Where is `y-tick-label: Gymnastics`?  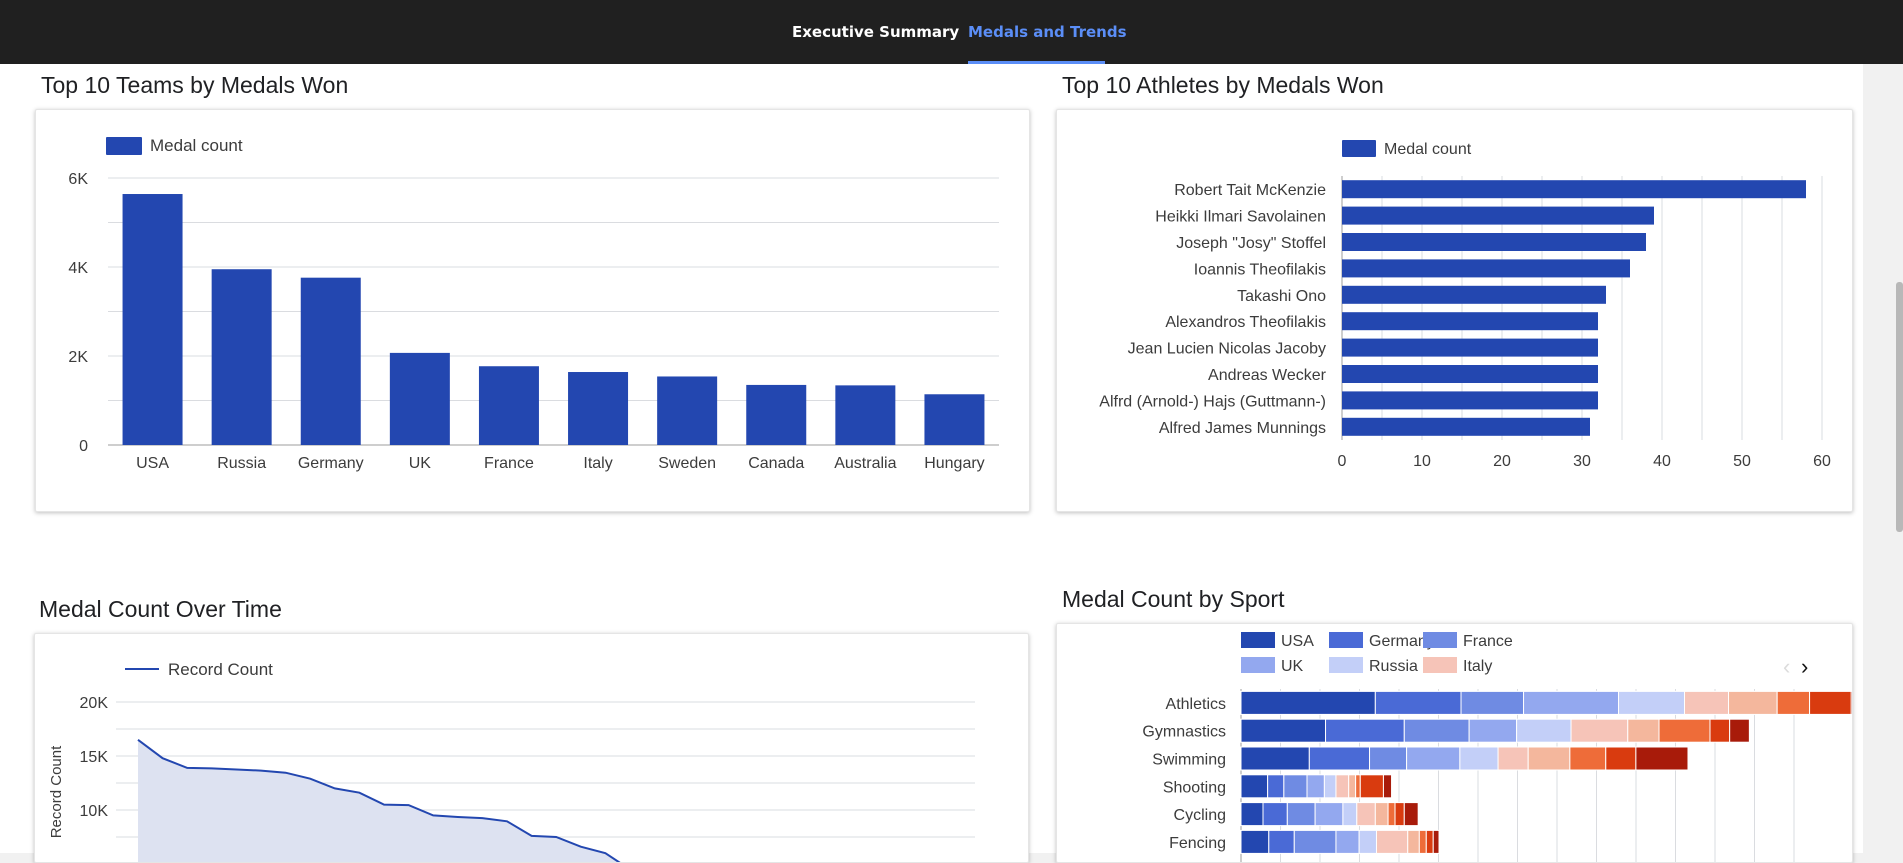 y-tick-label: Gymnastics is located at coordinates (1184, 732).